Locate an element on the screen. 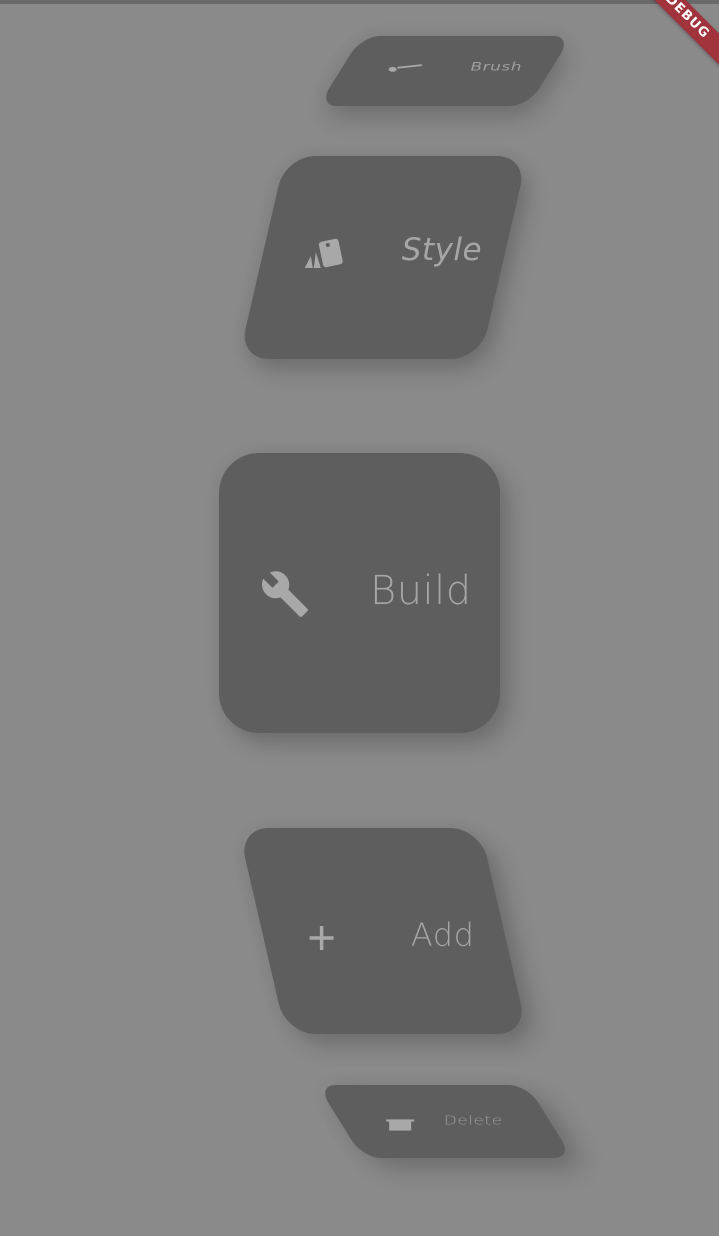 This screenshot has width=719, height=1236. menu-item-label-brush: Brush is located at coordinates (496, 67).